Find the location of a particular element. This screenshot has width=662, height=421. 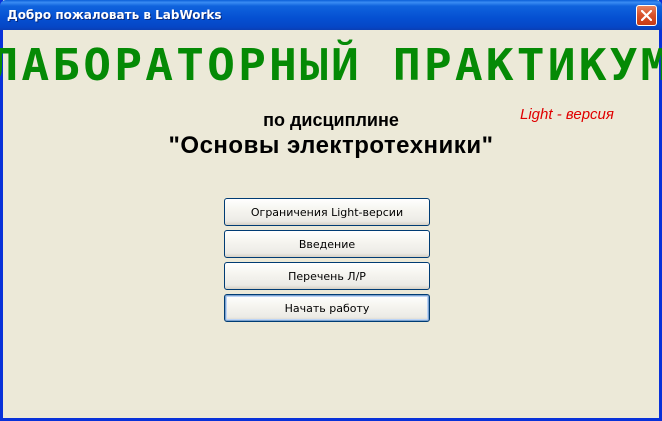

close-button is located at coordinates (646, 15).